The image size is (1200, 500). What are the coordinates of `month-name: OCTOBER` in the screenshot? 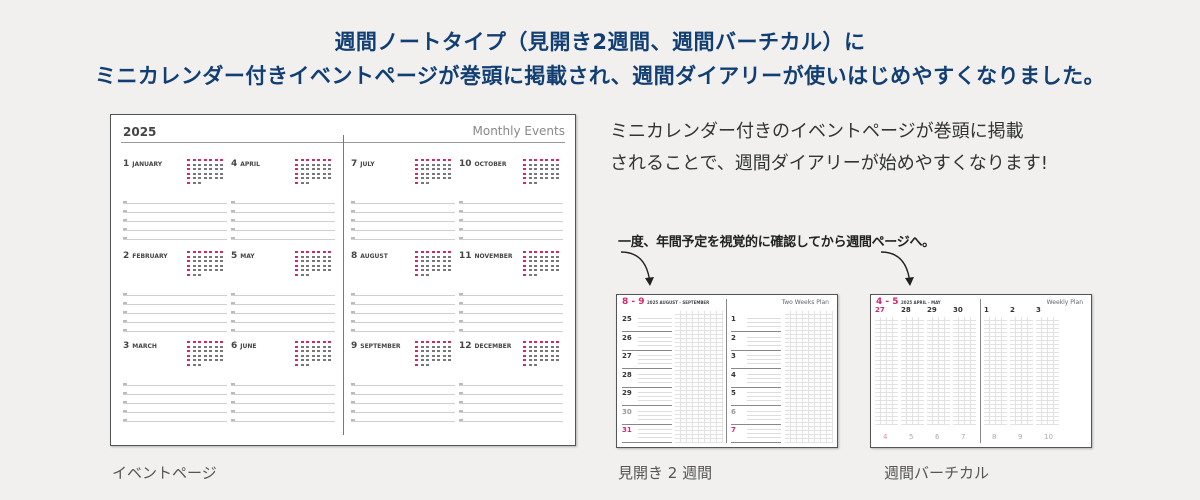 It's located at (490, 164).